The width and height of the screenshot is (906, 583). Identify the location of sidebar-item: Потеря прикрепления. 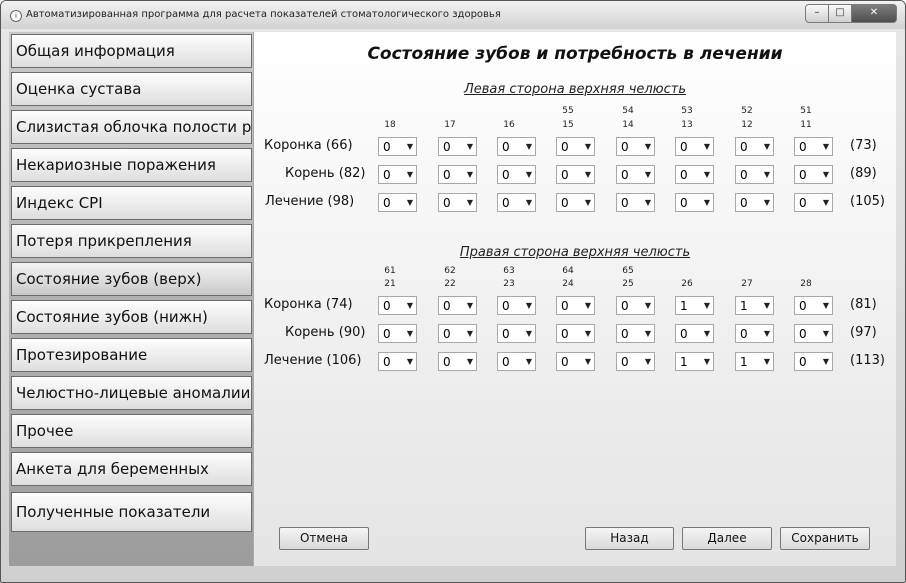
(131, 241).